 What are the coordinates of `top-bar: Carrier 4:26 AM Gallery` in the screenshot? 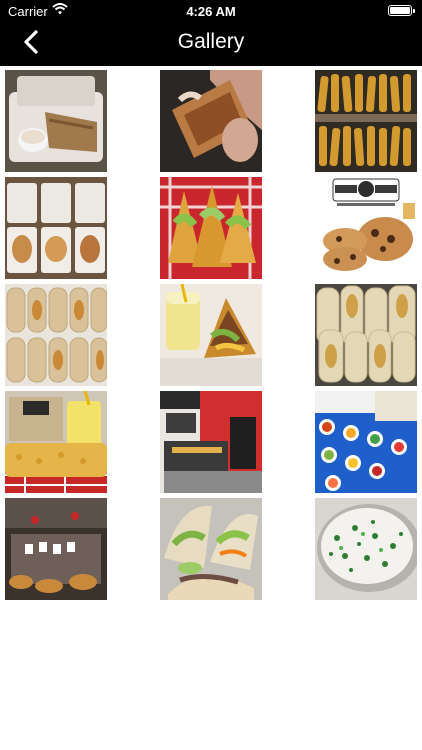 It's located at (211, 33).